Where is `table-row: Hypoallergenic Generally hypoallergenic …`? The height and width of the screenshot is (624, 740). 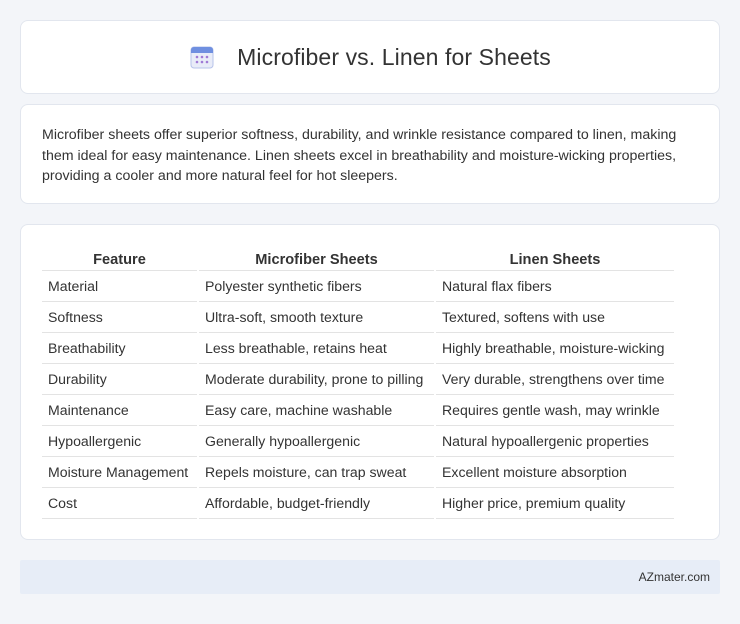
table-row: Hypoallergenic Generally hypoallergenic … is located at coordinates (358, 441).